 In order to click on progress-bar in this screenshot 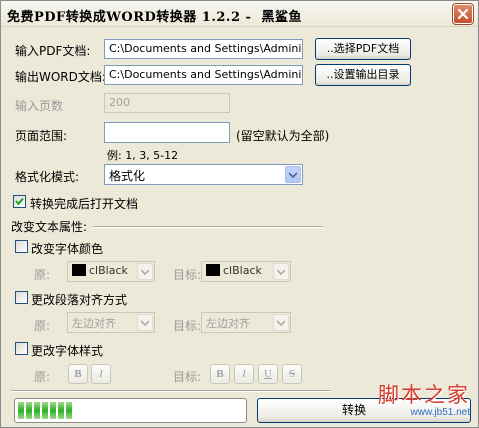, I will do `click(130, 410)`.